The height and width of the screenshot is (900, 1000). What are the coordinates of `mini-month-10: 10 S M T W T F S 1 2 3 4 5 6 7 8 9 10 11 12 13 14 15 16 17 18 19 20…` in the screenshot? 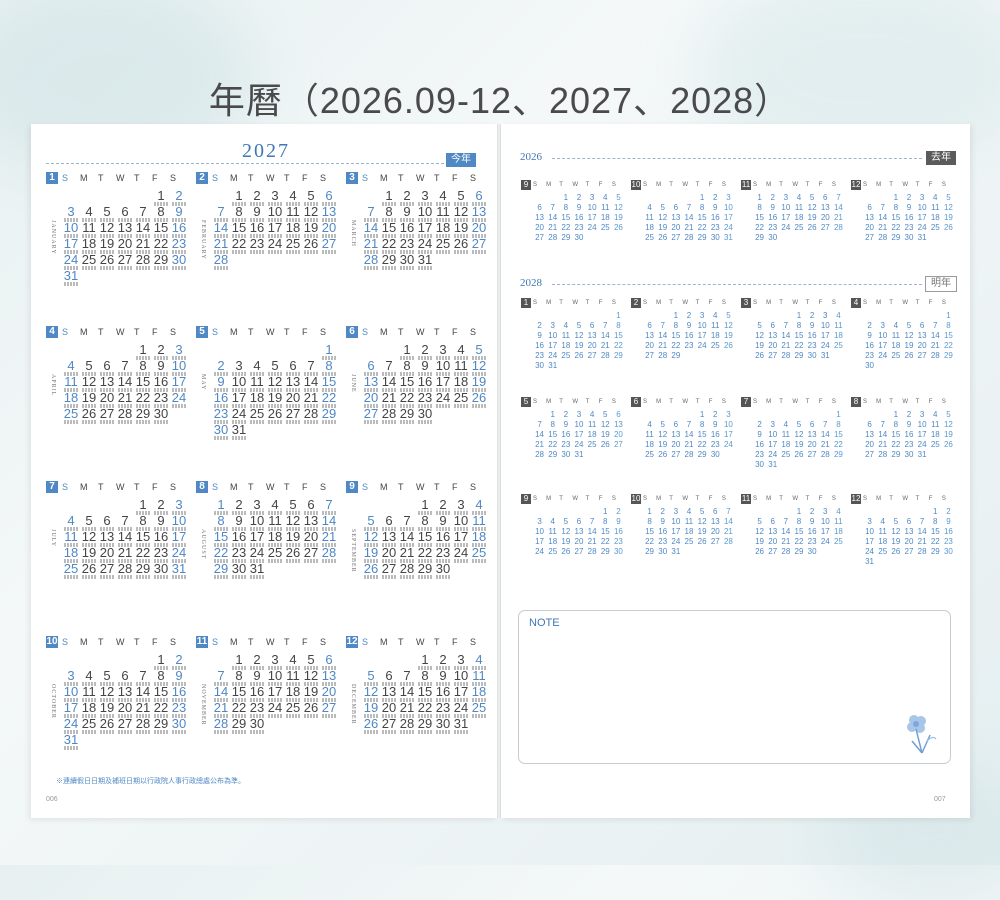 It's located at (683, 534).